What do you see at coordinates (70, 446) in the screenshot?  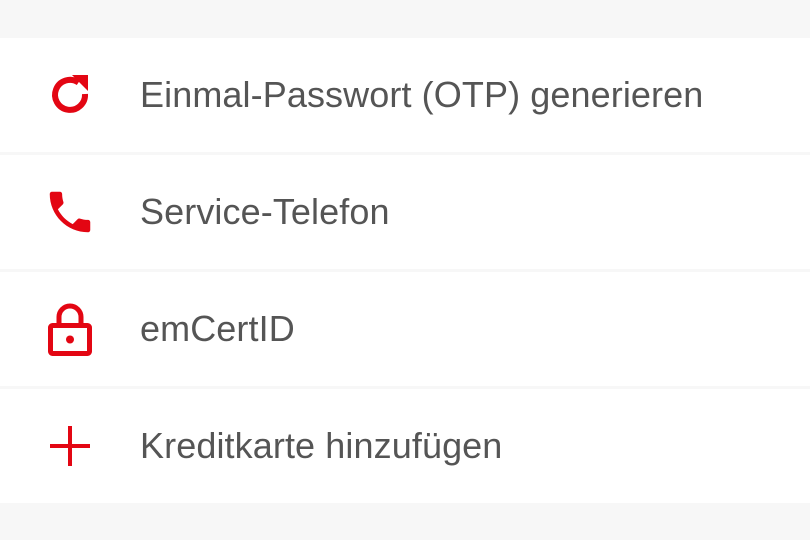 I see `plus-icon` at bounding box center [70, 446].